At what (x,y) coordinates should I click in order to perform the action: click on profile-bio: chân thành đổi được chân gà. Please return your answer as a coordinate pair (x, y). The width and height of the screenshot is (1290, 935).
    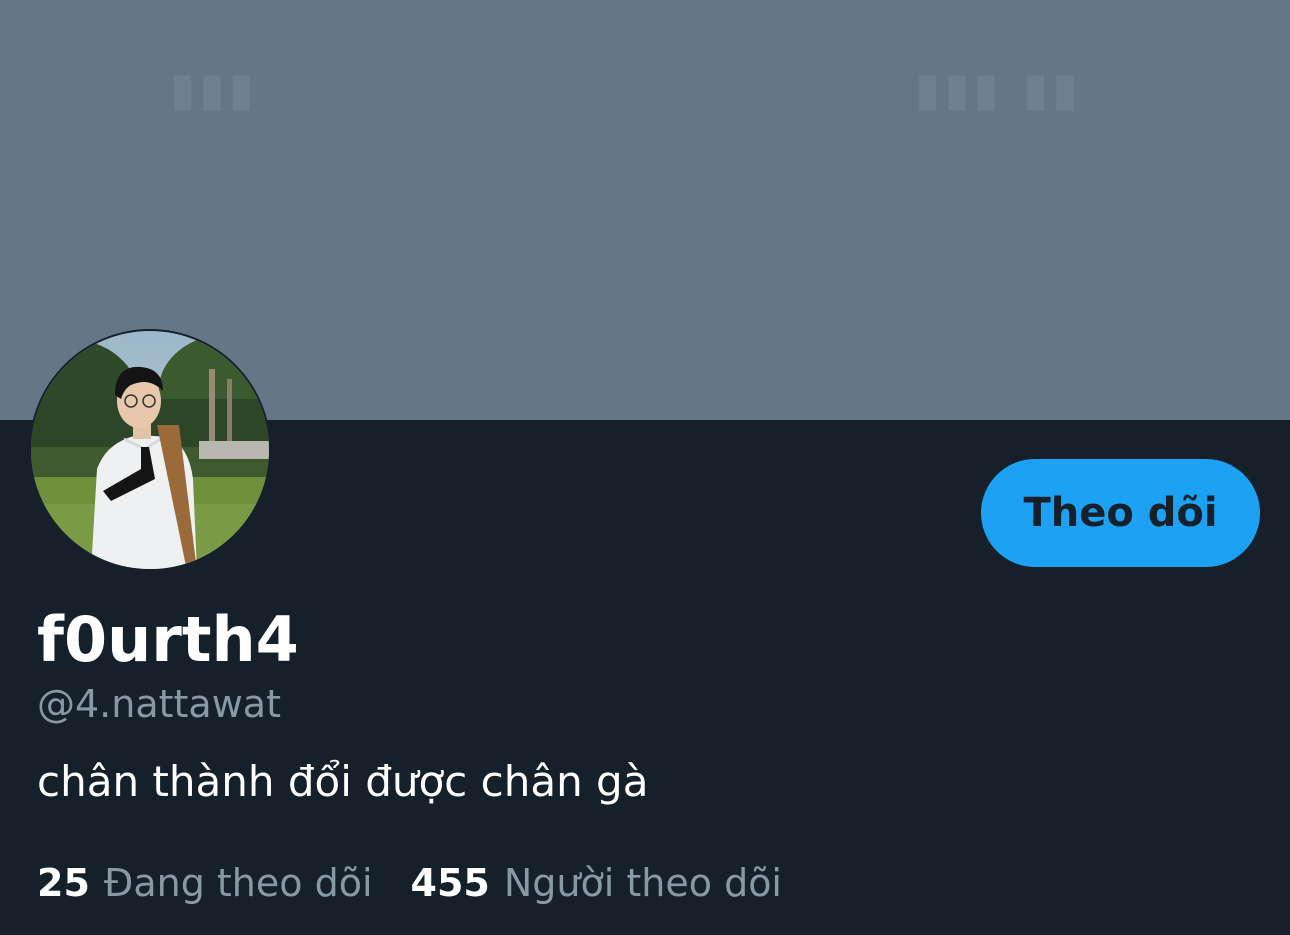
    Looking at the image, I should click on (343, 781).